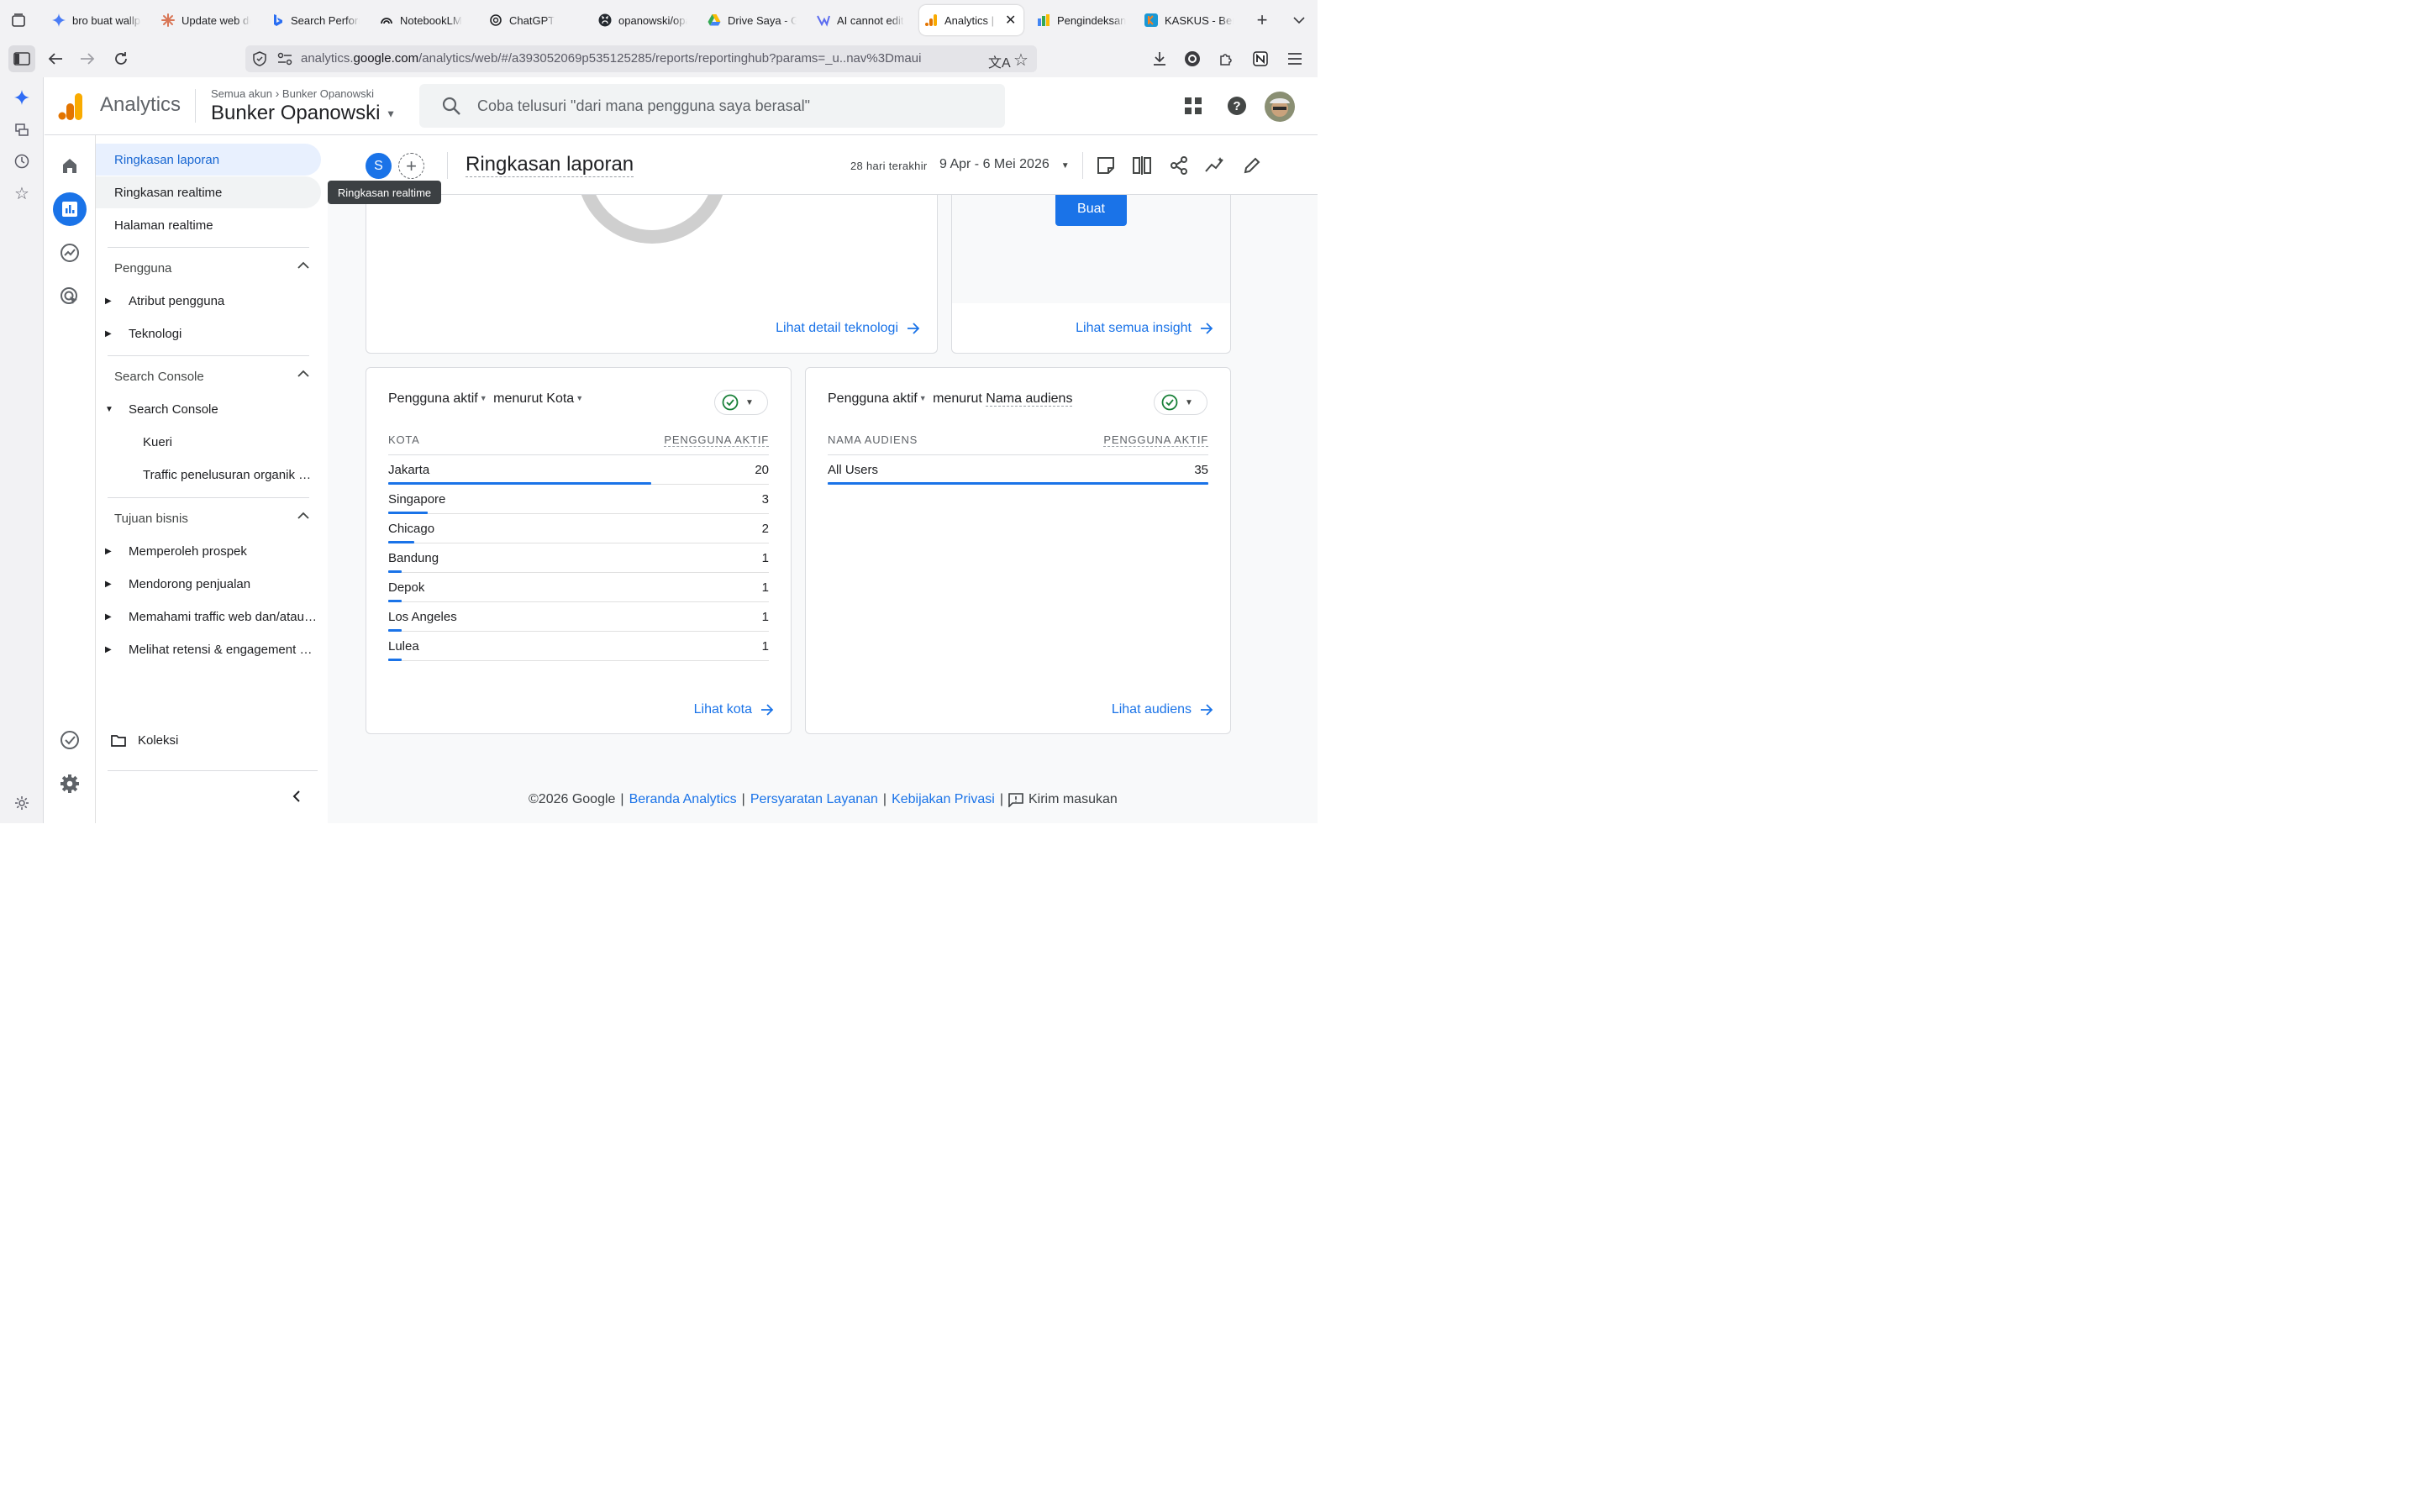  I want to click on nav-item-traffic-organik: Traffic penelusuran organik Google, so click(208, 475).